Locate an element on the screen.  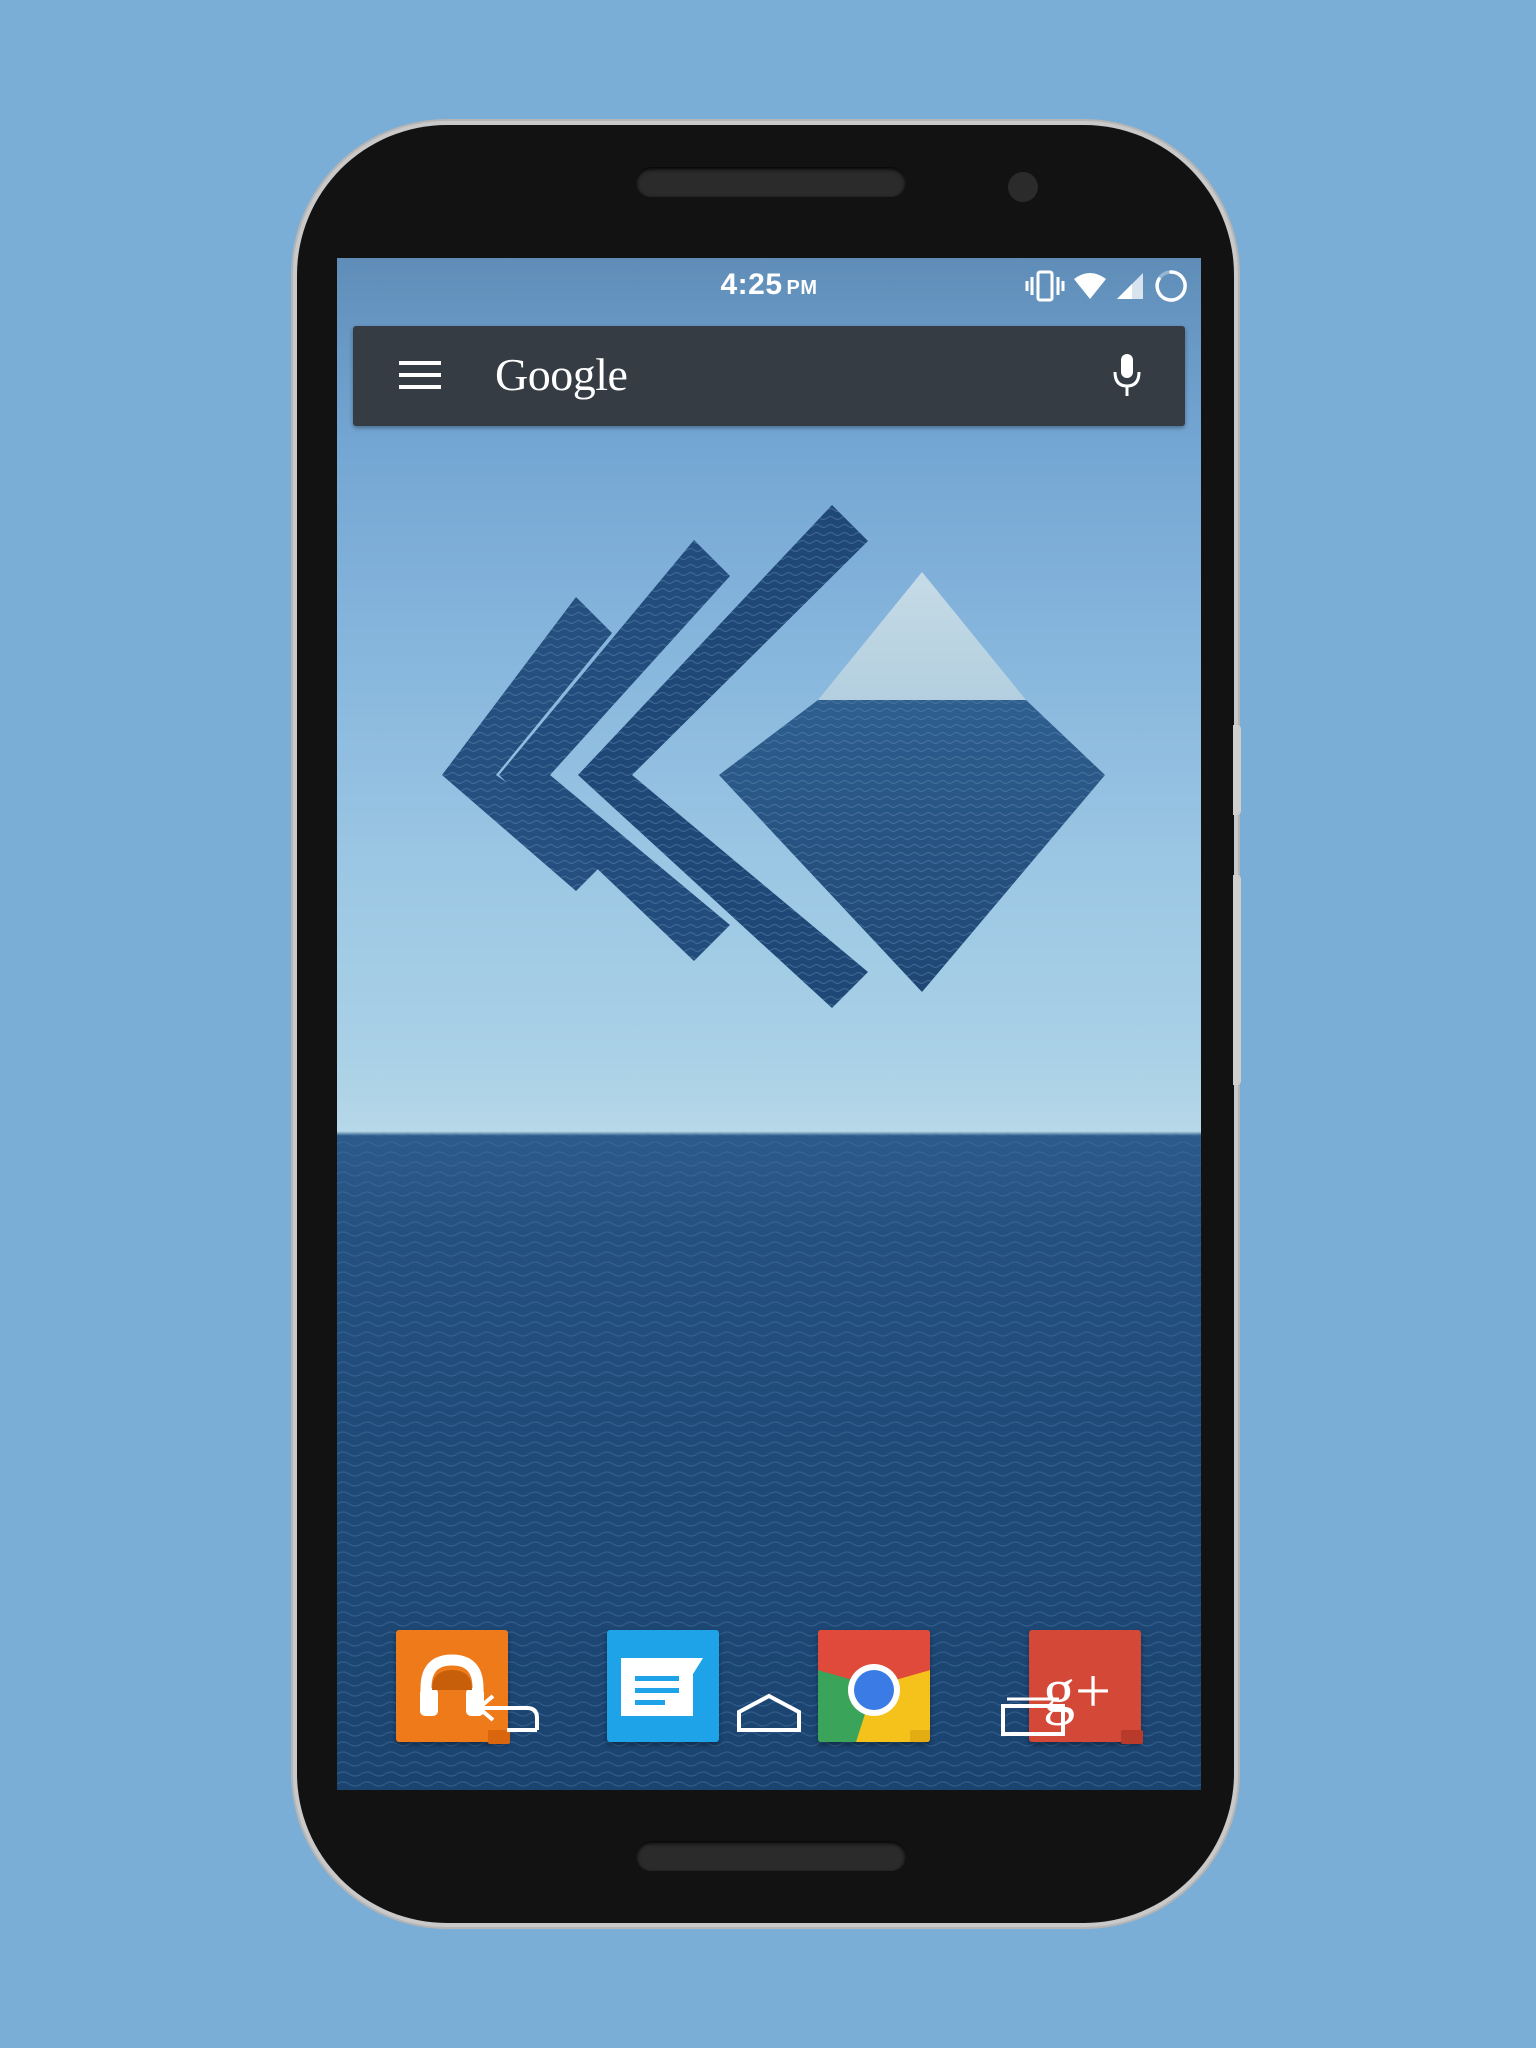
top-speaker is located at coordinates (771, 182).